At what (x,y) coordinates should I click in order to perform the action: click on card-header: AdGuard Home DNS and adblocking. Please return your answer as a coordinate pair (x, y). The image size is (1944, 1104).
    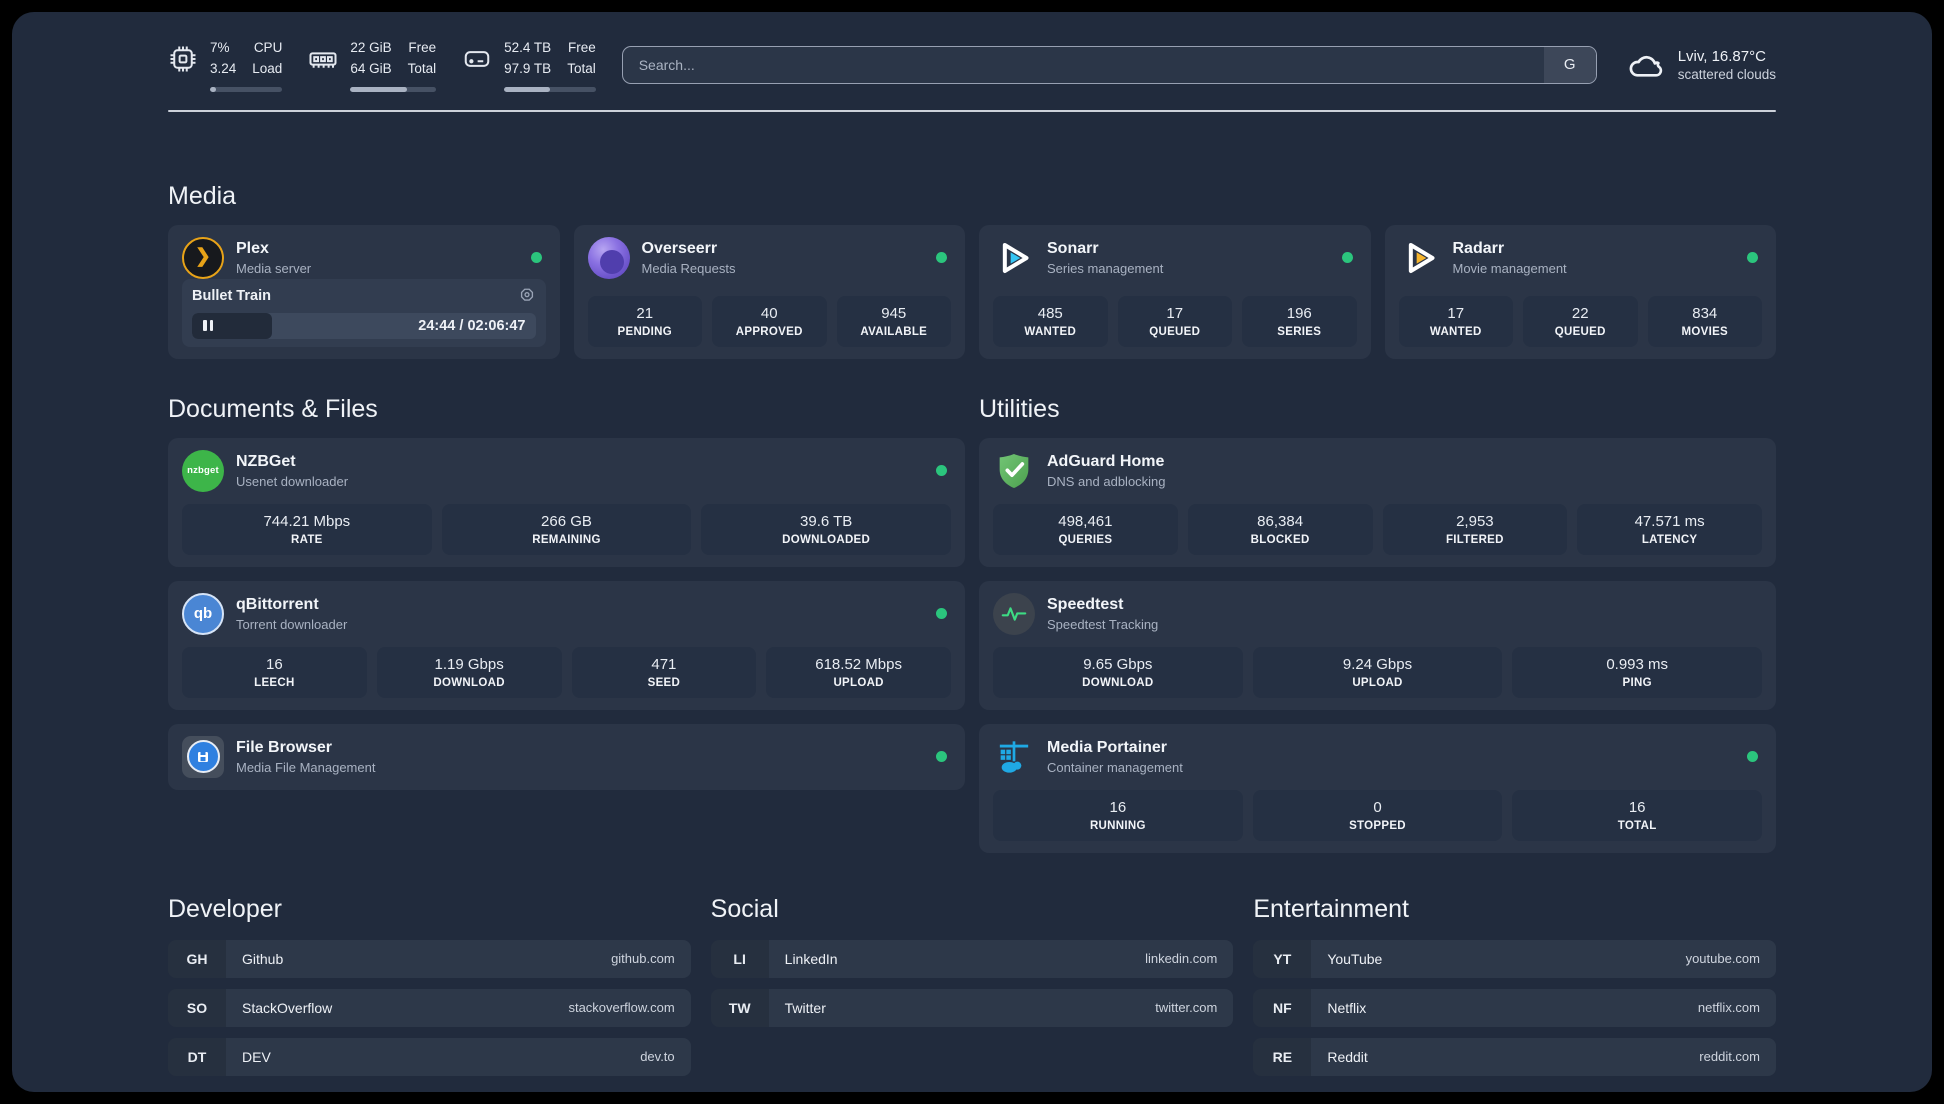
    Looking at the image, I should click on (1377, 471).